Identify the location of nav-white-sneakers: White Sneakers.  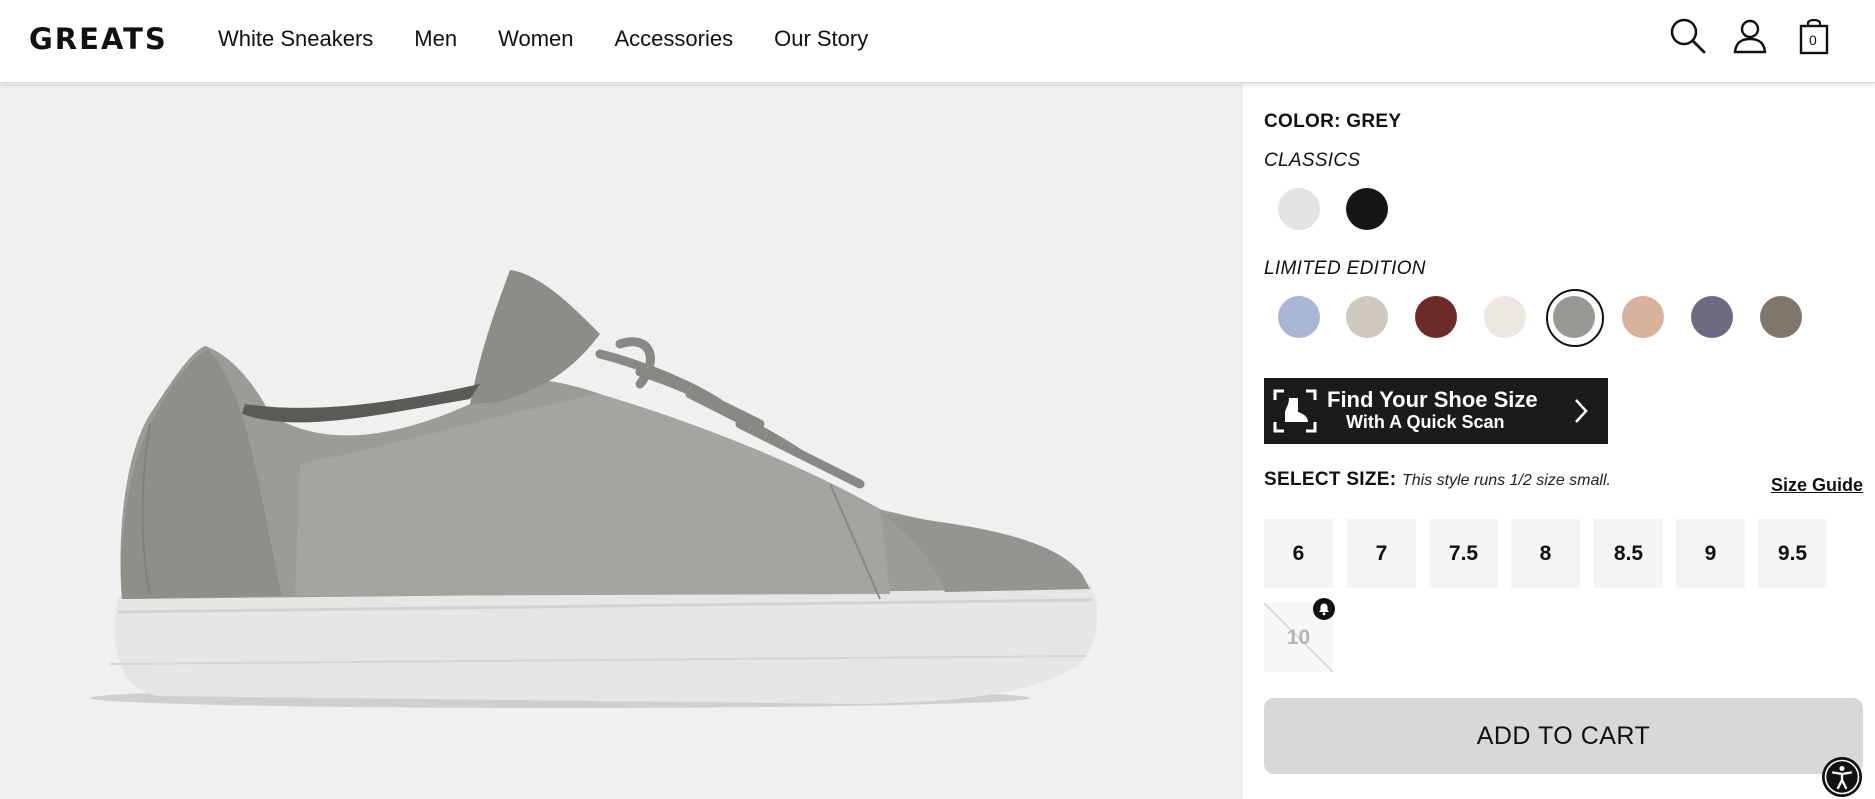
(295, 39).